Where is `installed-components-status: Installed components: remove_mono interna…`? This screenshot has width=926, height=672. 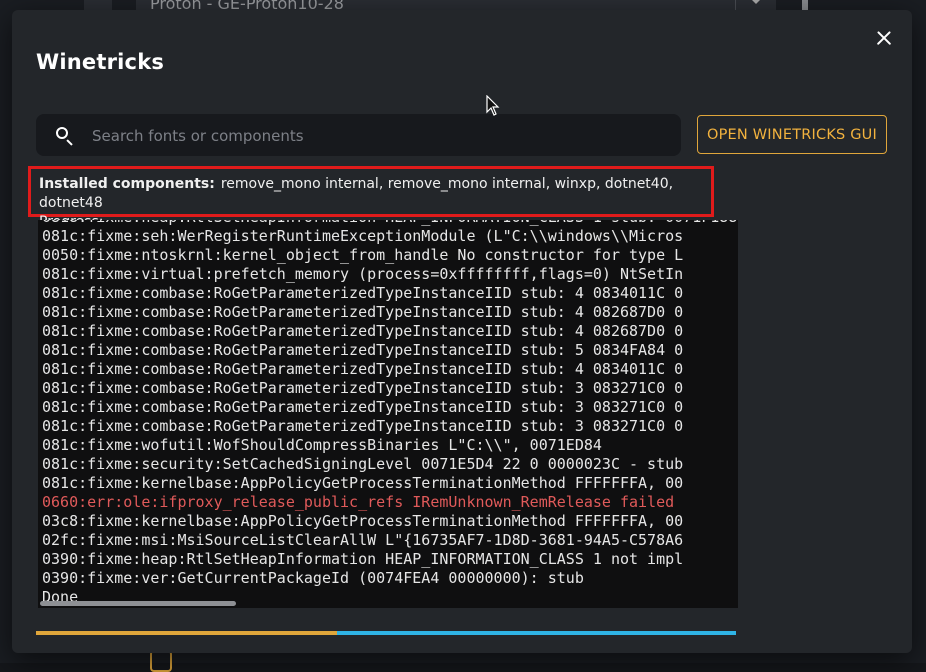
installed-components-status: Installed components: remove_mono interna… is located at coordinates (371, 198).